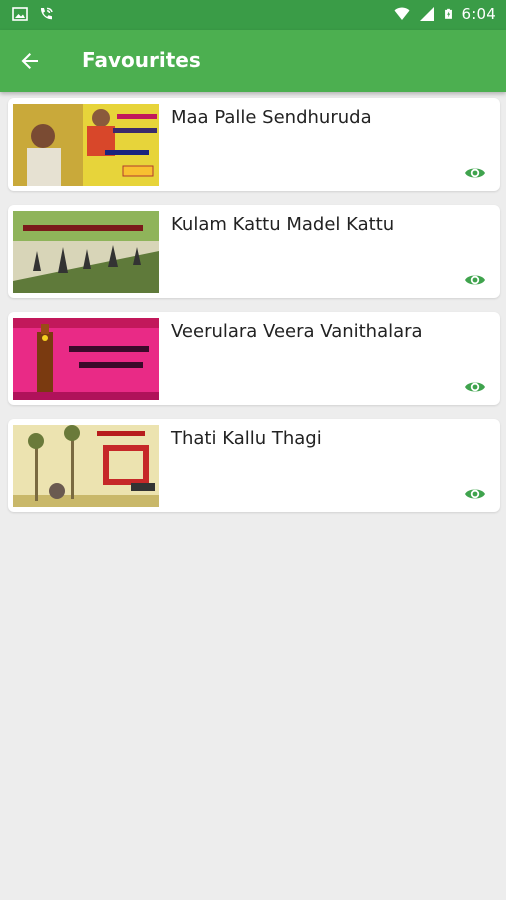 The width and height of the screenshot is (506, 900). What do you see at coordinates (254, 251) in the screenshot?
I see `favourite-item: Kulam Kattu Madel Kattu` at bounding box center [254, 251].